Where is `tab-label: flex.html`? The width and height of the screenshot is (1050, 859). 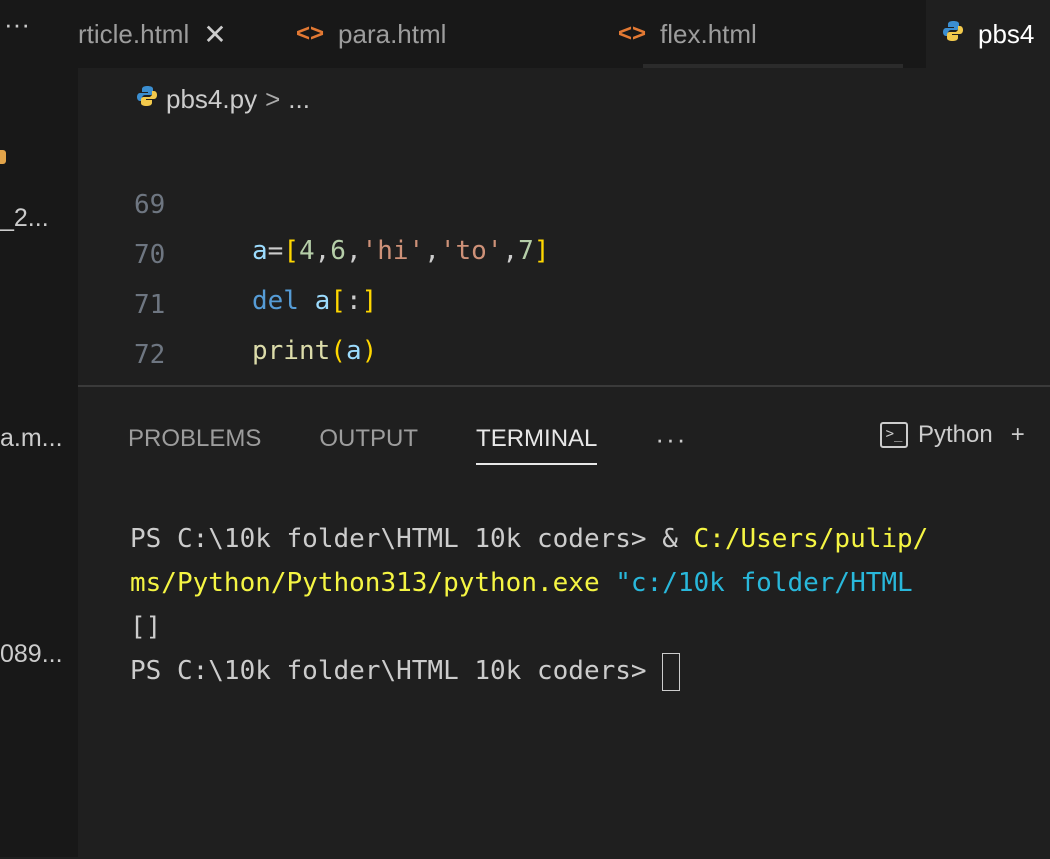 tab-label: flex.html is located at coordinates (708, 33).